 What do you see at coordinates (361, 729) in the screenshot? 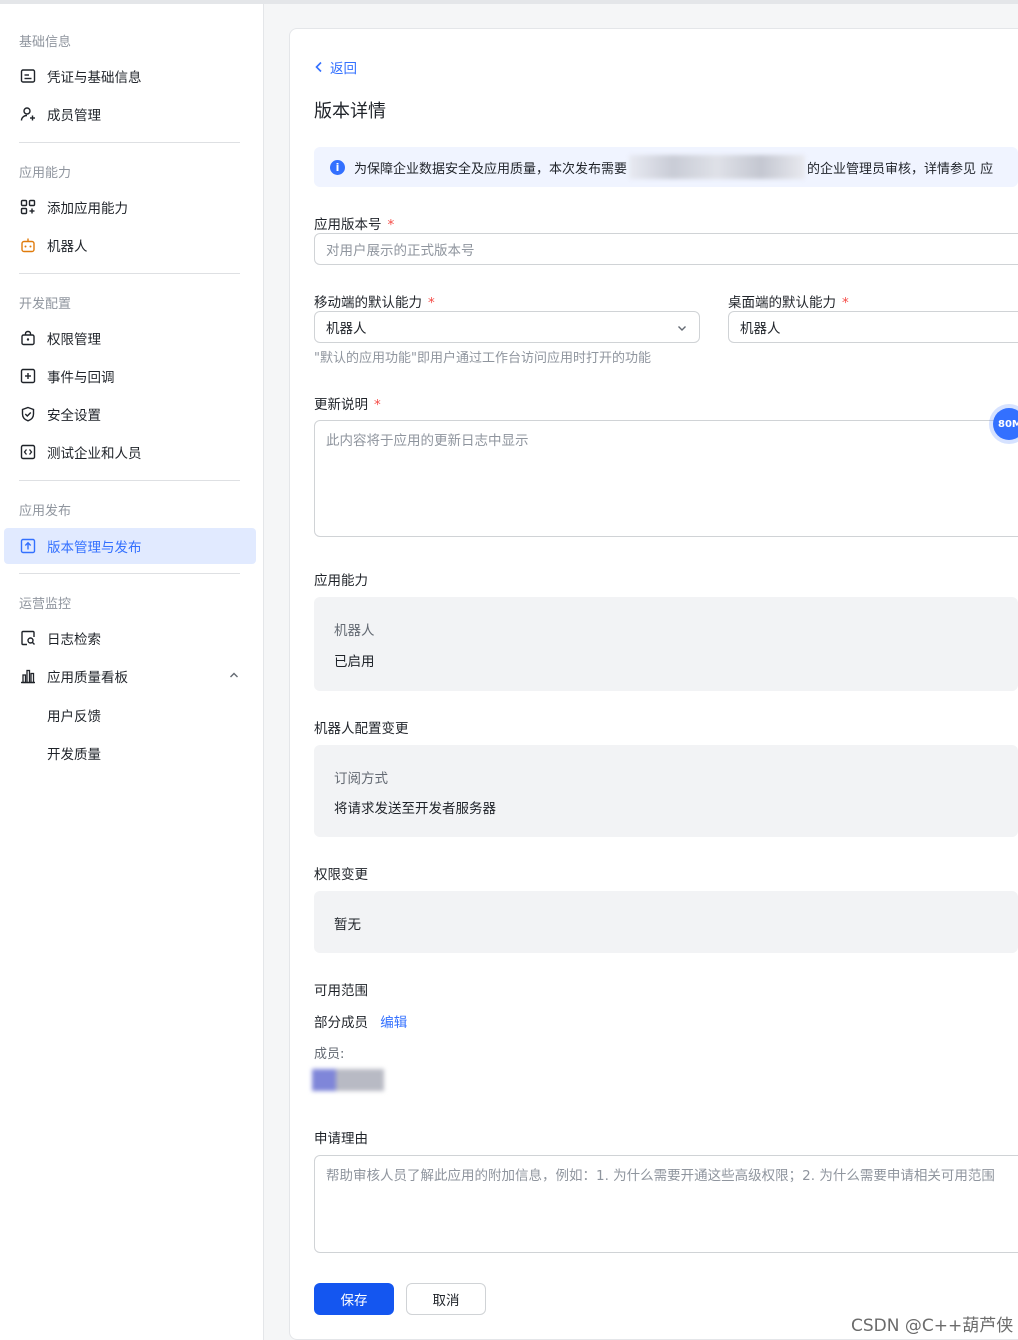
I see `bot-config-title: 机器人配置变更` at bounding box center [361, 729].